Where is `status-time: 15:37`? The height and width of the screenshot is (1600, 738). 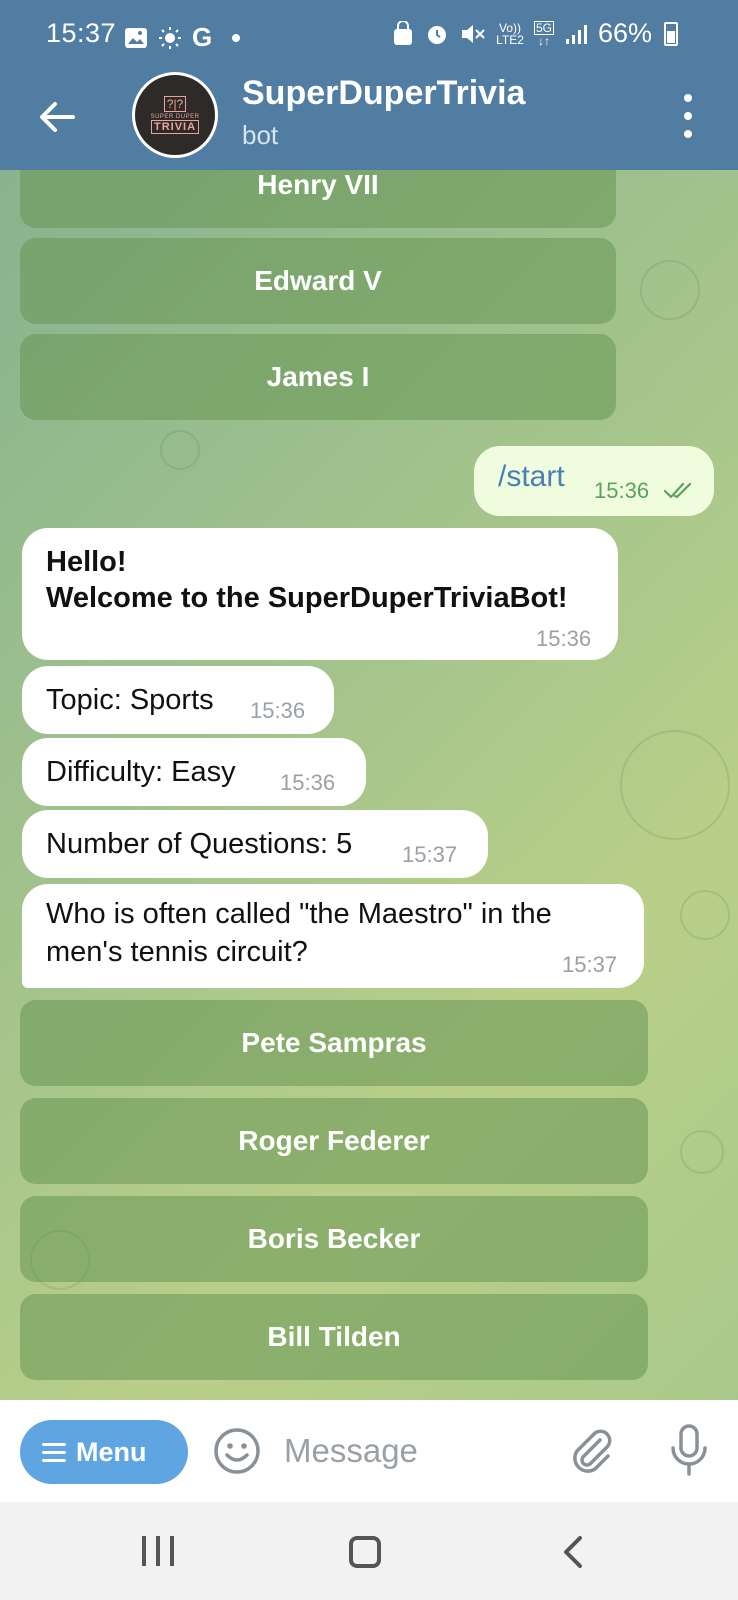
status-time: 15:37 is located at coordinates (81, 33).